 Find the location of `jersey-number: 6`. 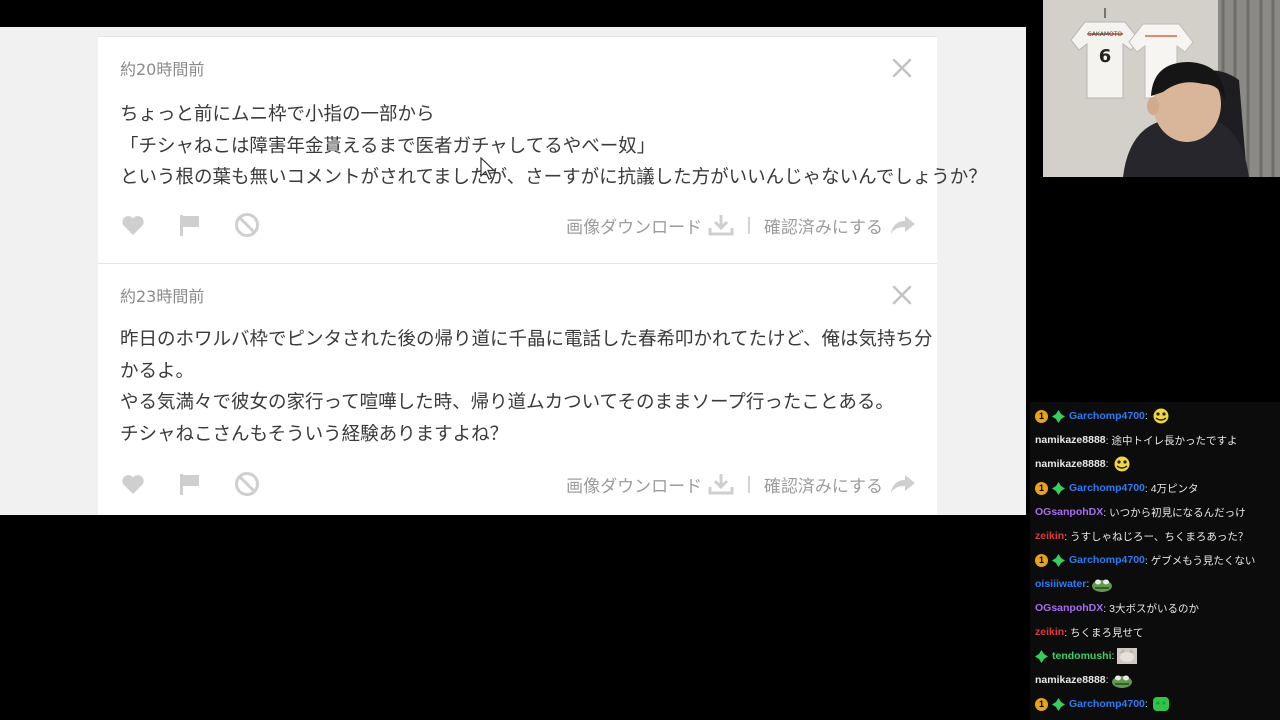

jersey-number: 6 is located at coordinates (1105, 56).